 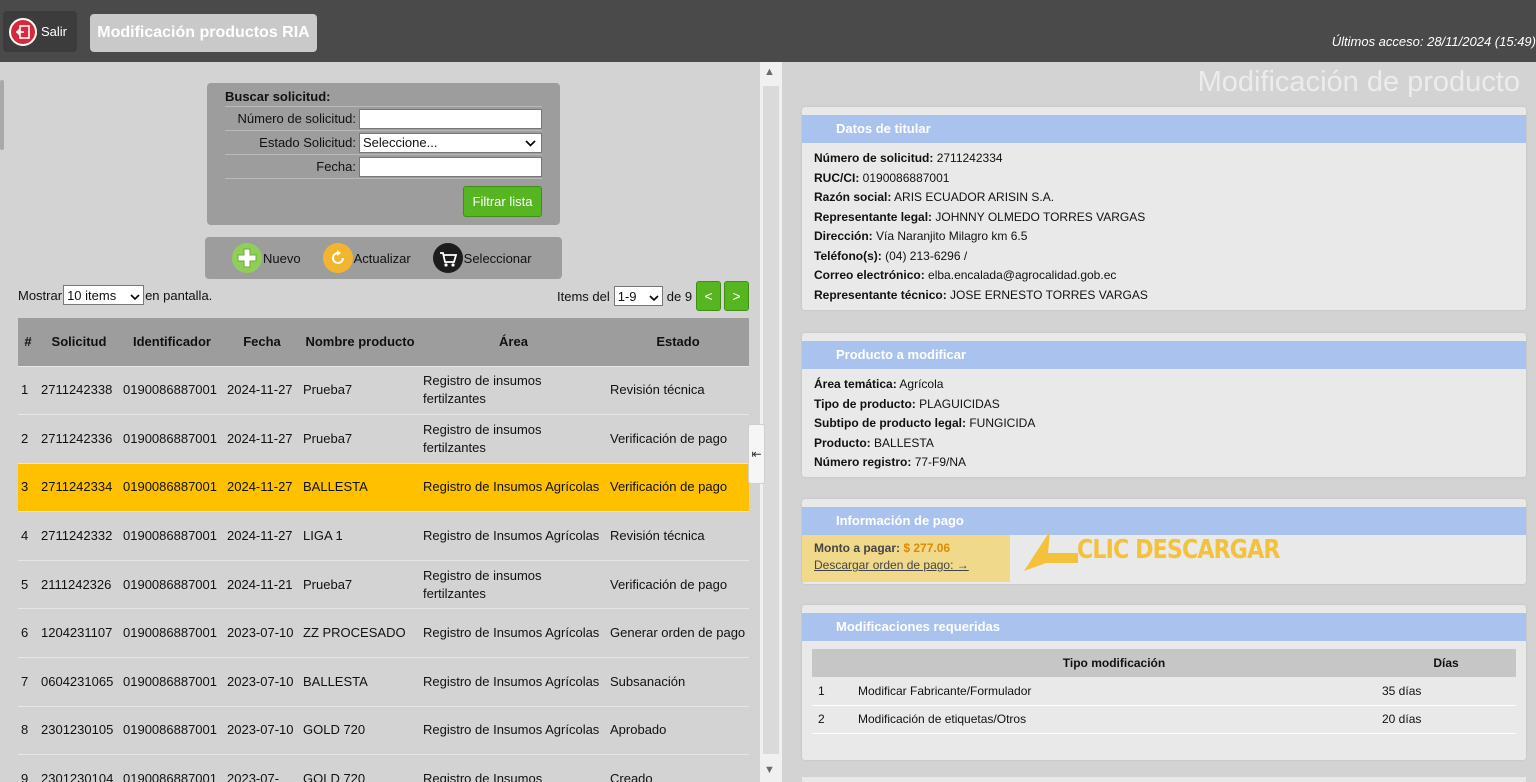 I want to click on cell-fecha: 2023-07-10, so click(x=262, y=730).